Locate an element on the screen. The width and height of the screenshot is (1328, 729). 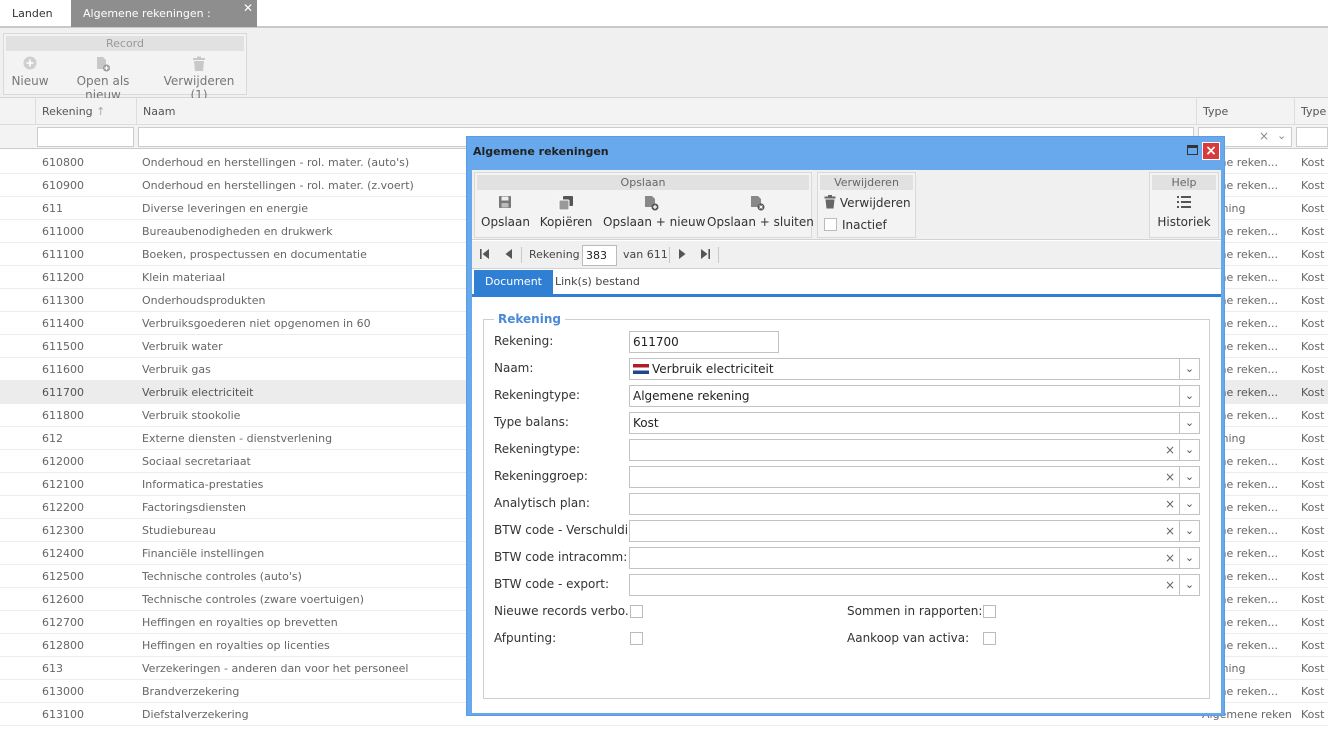
cell-rekening: 613100 is located at coordinates (63, 714).